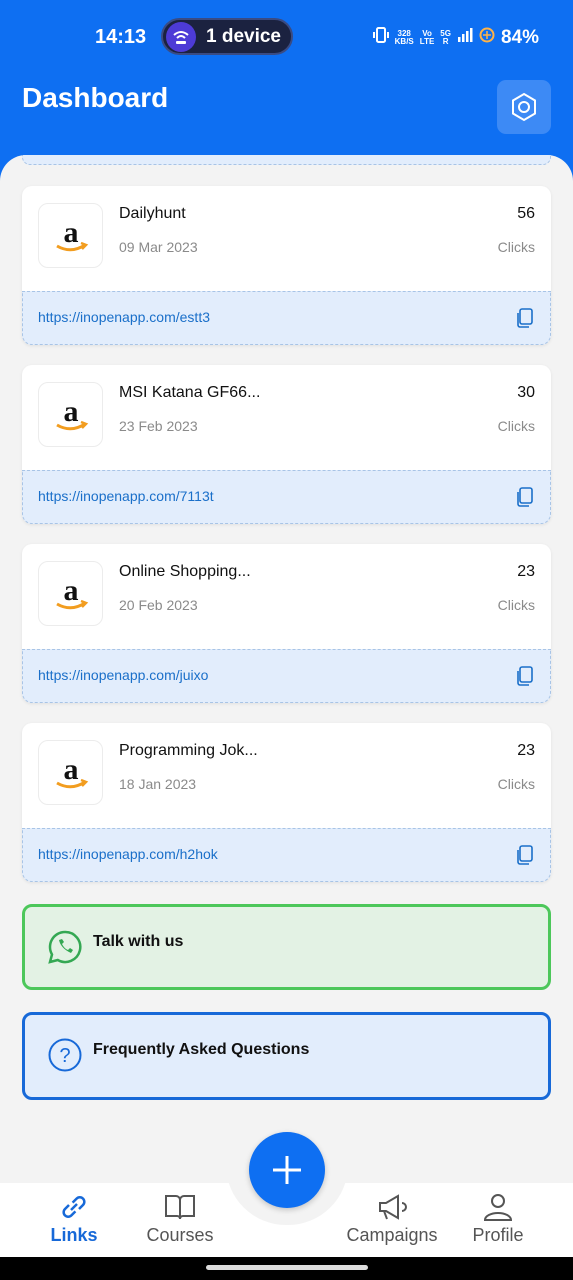 Image resolution: width=573 pixels, height=1280 pixels. What do you see at coordinates (286, 497) in the screenshot?
I see `short-link-box: https://inopenapp.com/7113t` at bounding box center [286, 497].